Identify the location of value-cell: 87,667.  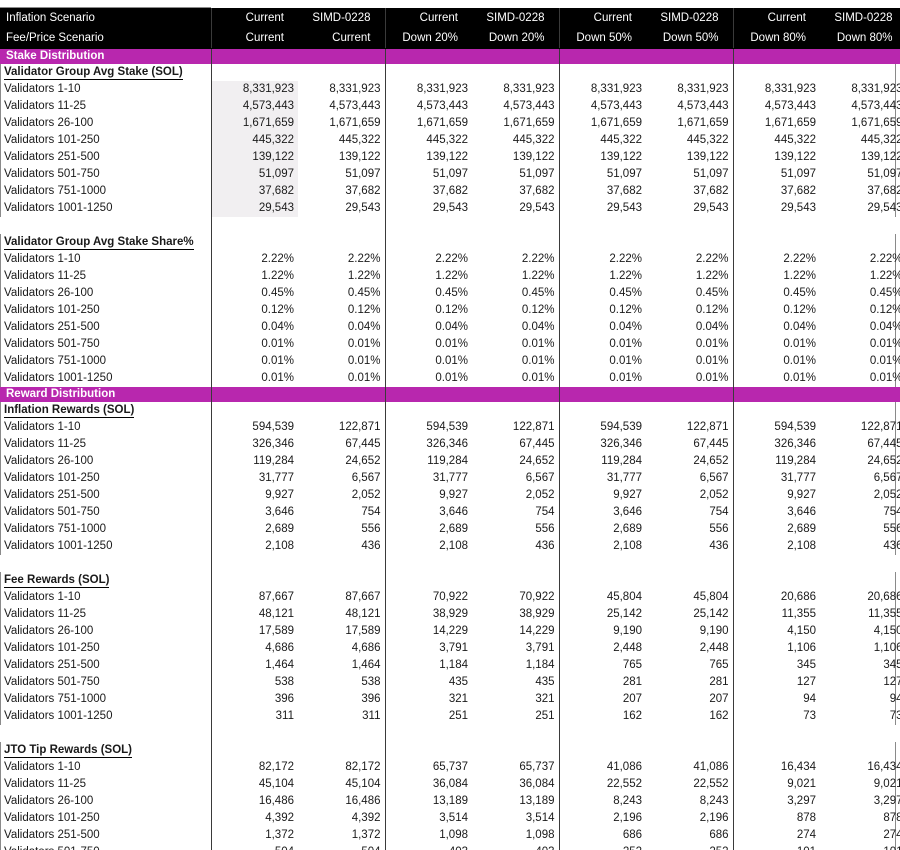
(254, 597).